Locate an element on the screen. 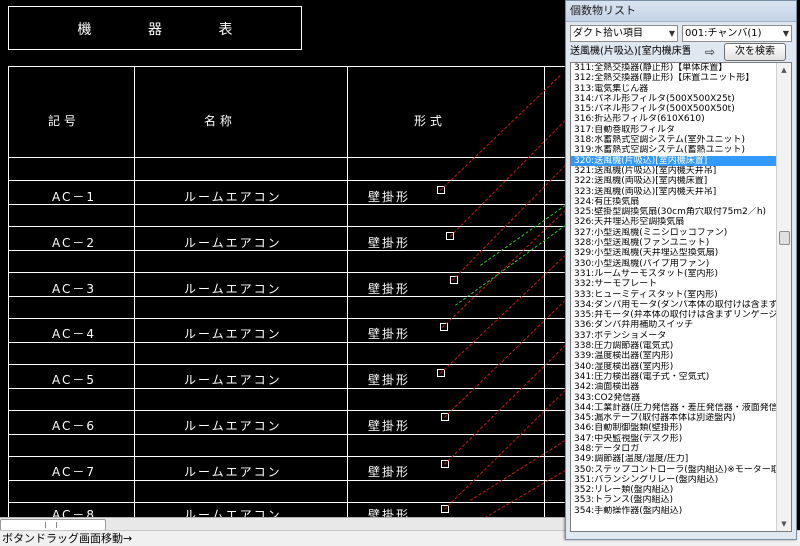 The width and height of the screenshot is (800, 546). list-item: 330:小型送風機(パイプ用ファン) is located at coordinates (674, 264).